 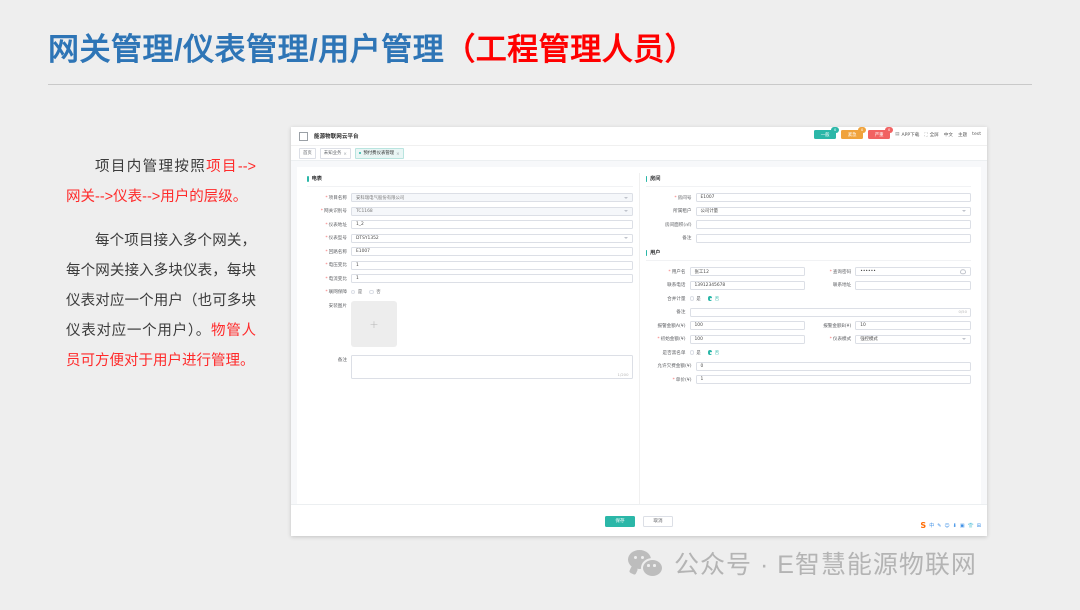 I want to click on tab-prepaid-meter-management: 预付费仪表管理 ×, so click(x=379, y=153).